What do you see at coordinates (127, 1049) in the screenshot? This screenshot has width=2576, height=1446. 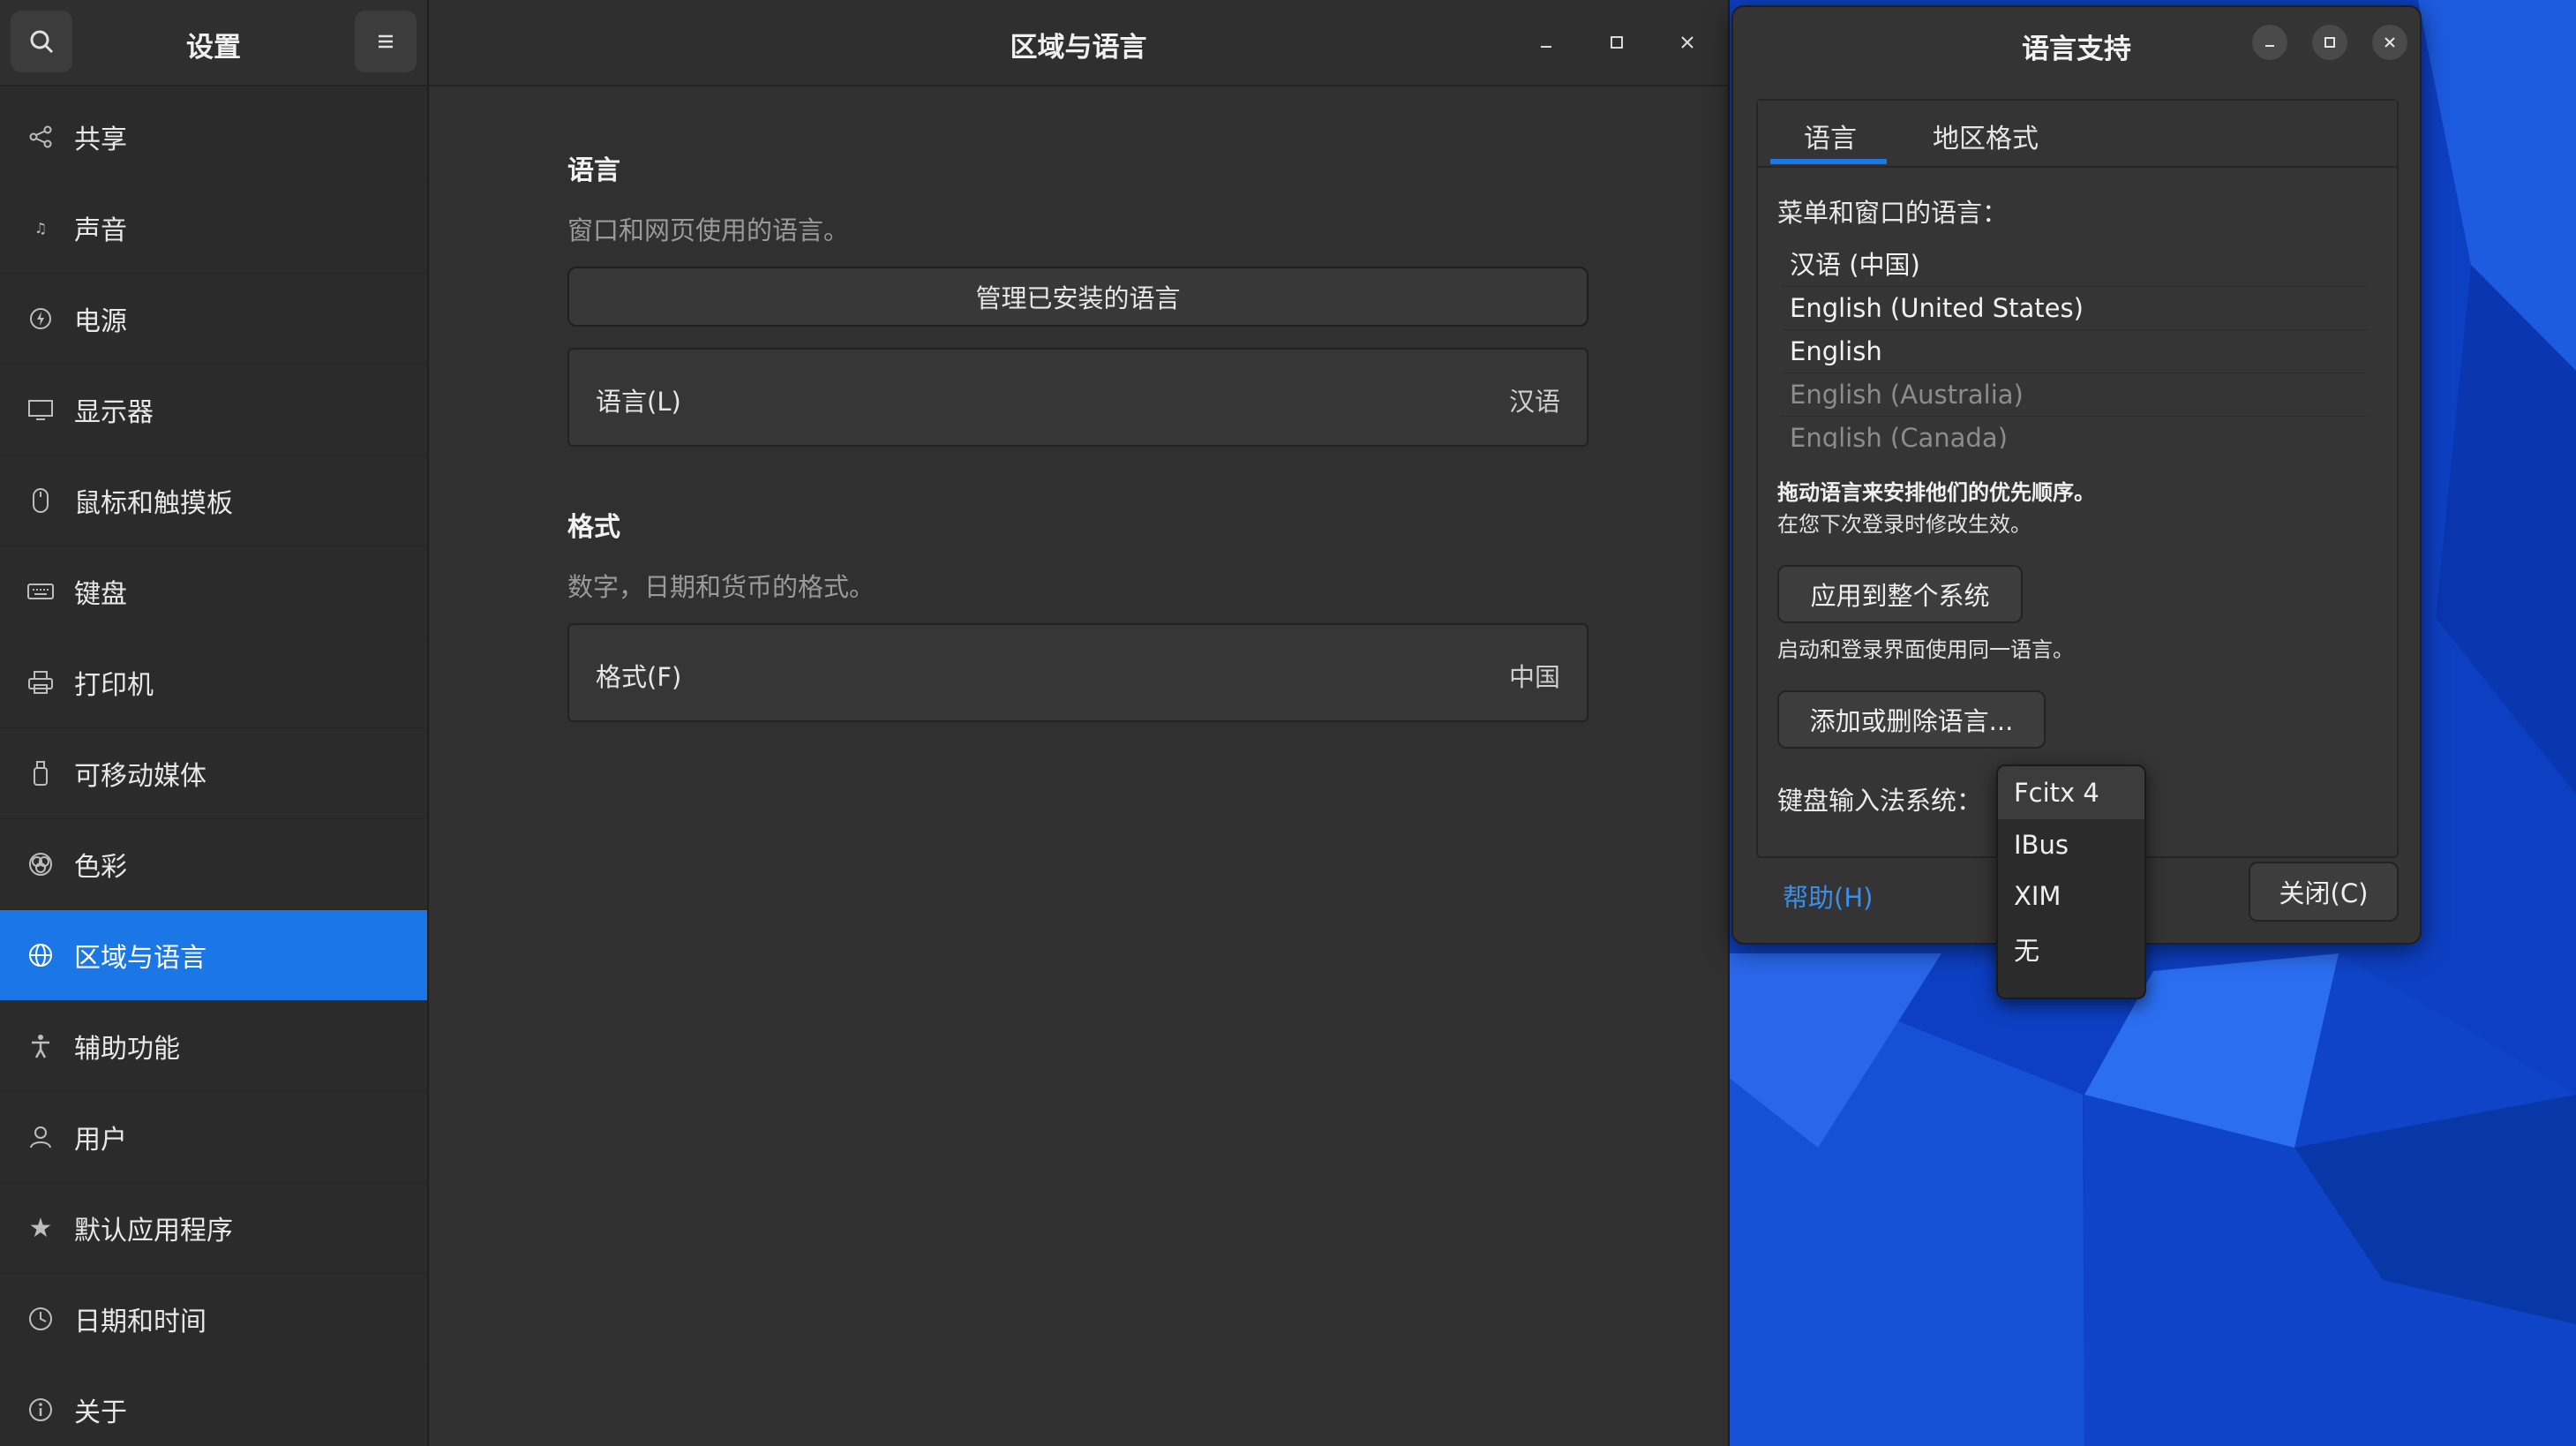 I see `sidebar-item-label: 辅助功能` at bounding box center [127, 1049].